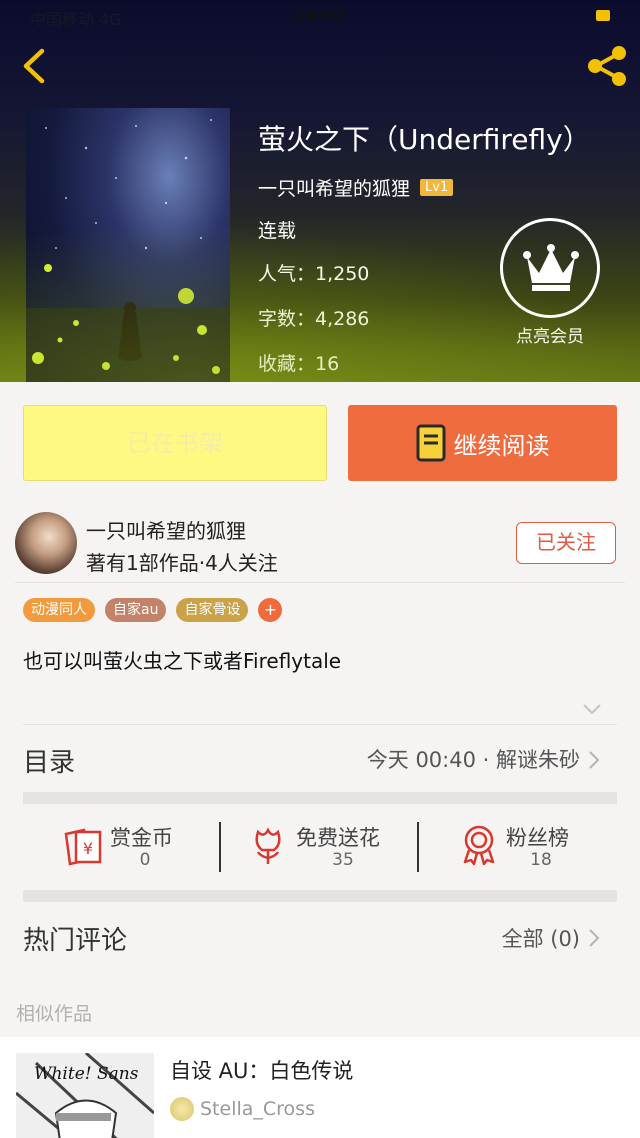 The height and width of the screenshot is (1138, 640). What do you see at coordinates (36, 66) in the screenshot?
I see `back-arrow-icon` at bounding box center [36, 66].